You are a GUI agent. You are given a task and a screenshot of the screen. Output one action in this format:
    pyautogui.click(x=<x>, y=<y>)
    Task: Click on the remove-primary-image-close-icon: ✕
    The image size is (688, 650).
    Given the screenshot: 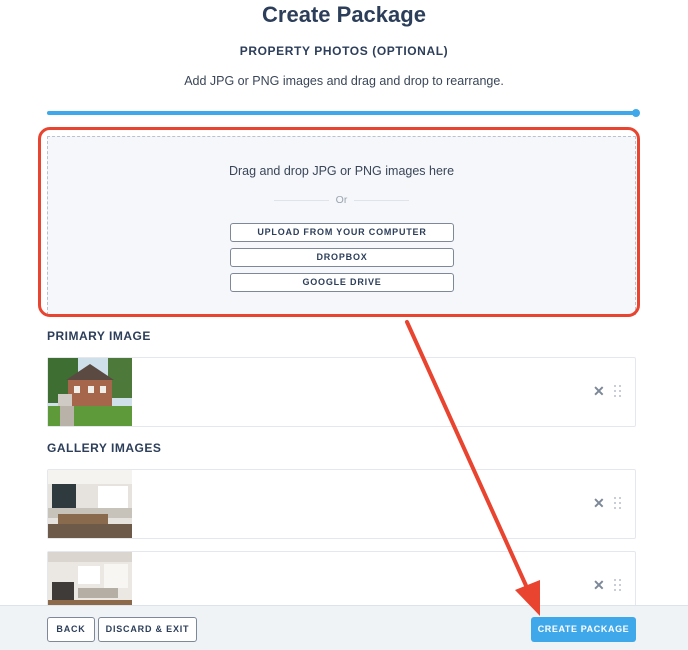 What is the action you would take?
    pyautogui.click(x=599, y=391)
    